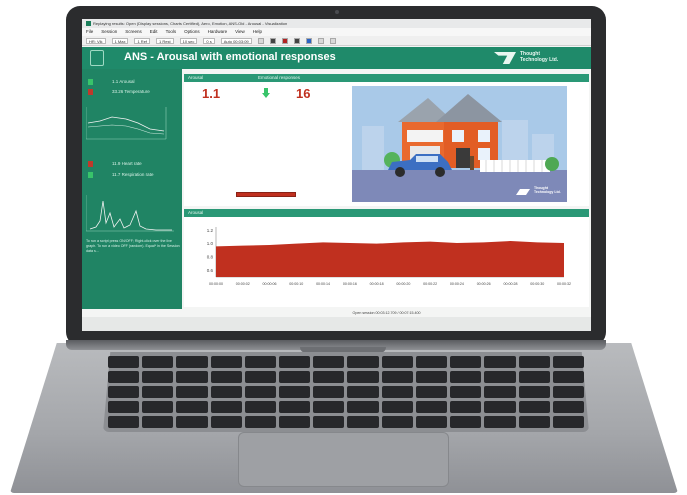 The image size is (687, 495). What do you see at coordinates (90, 82) in the screenshot?
I see `arousal-indicator-icon` at bounding box center [90, 82].